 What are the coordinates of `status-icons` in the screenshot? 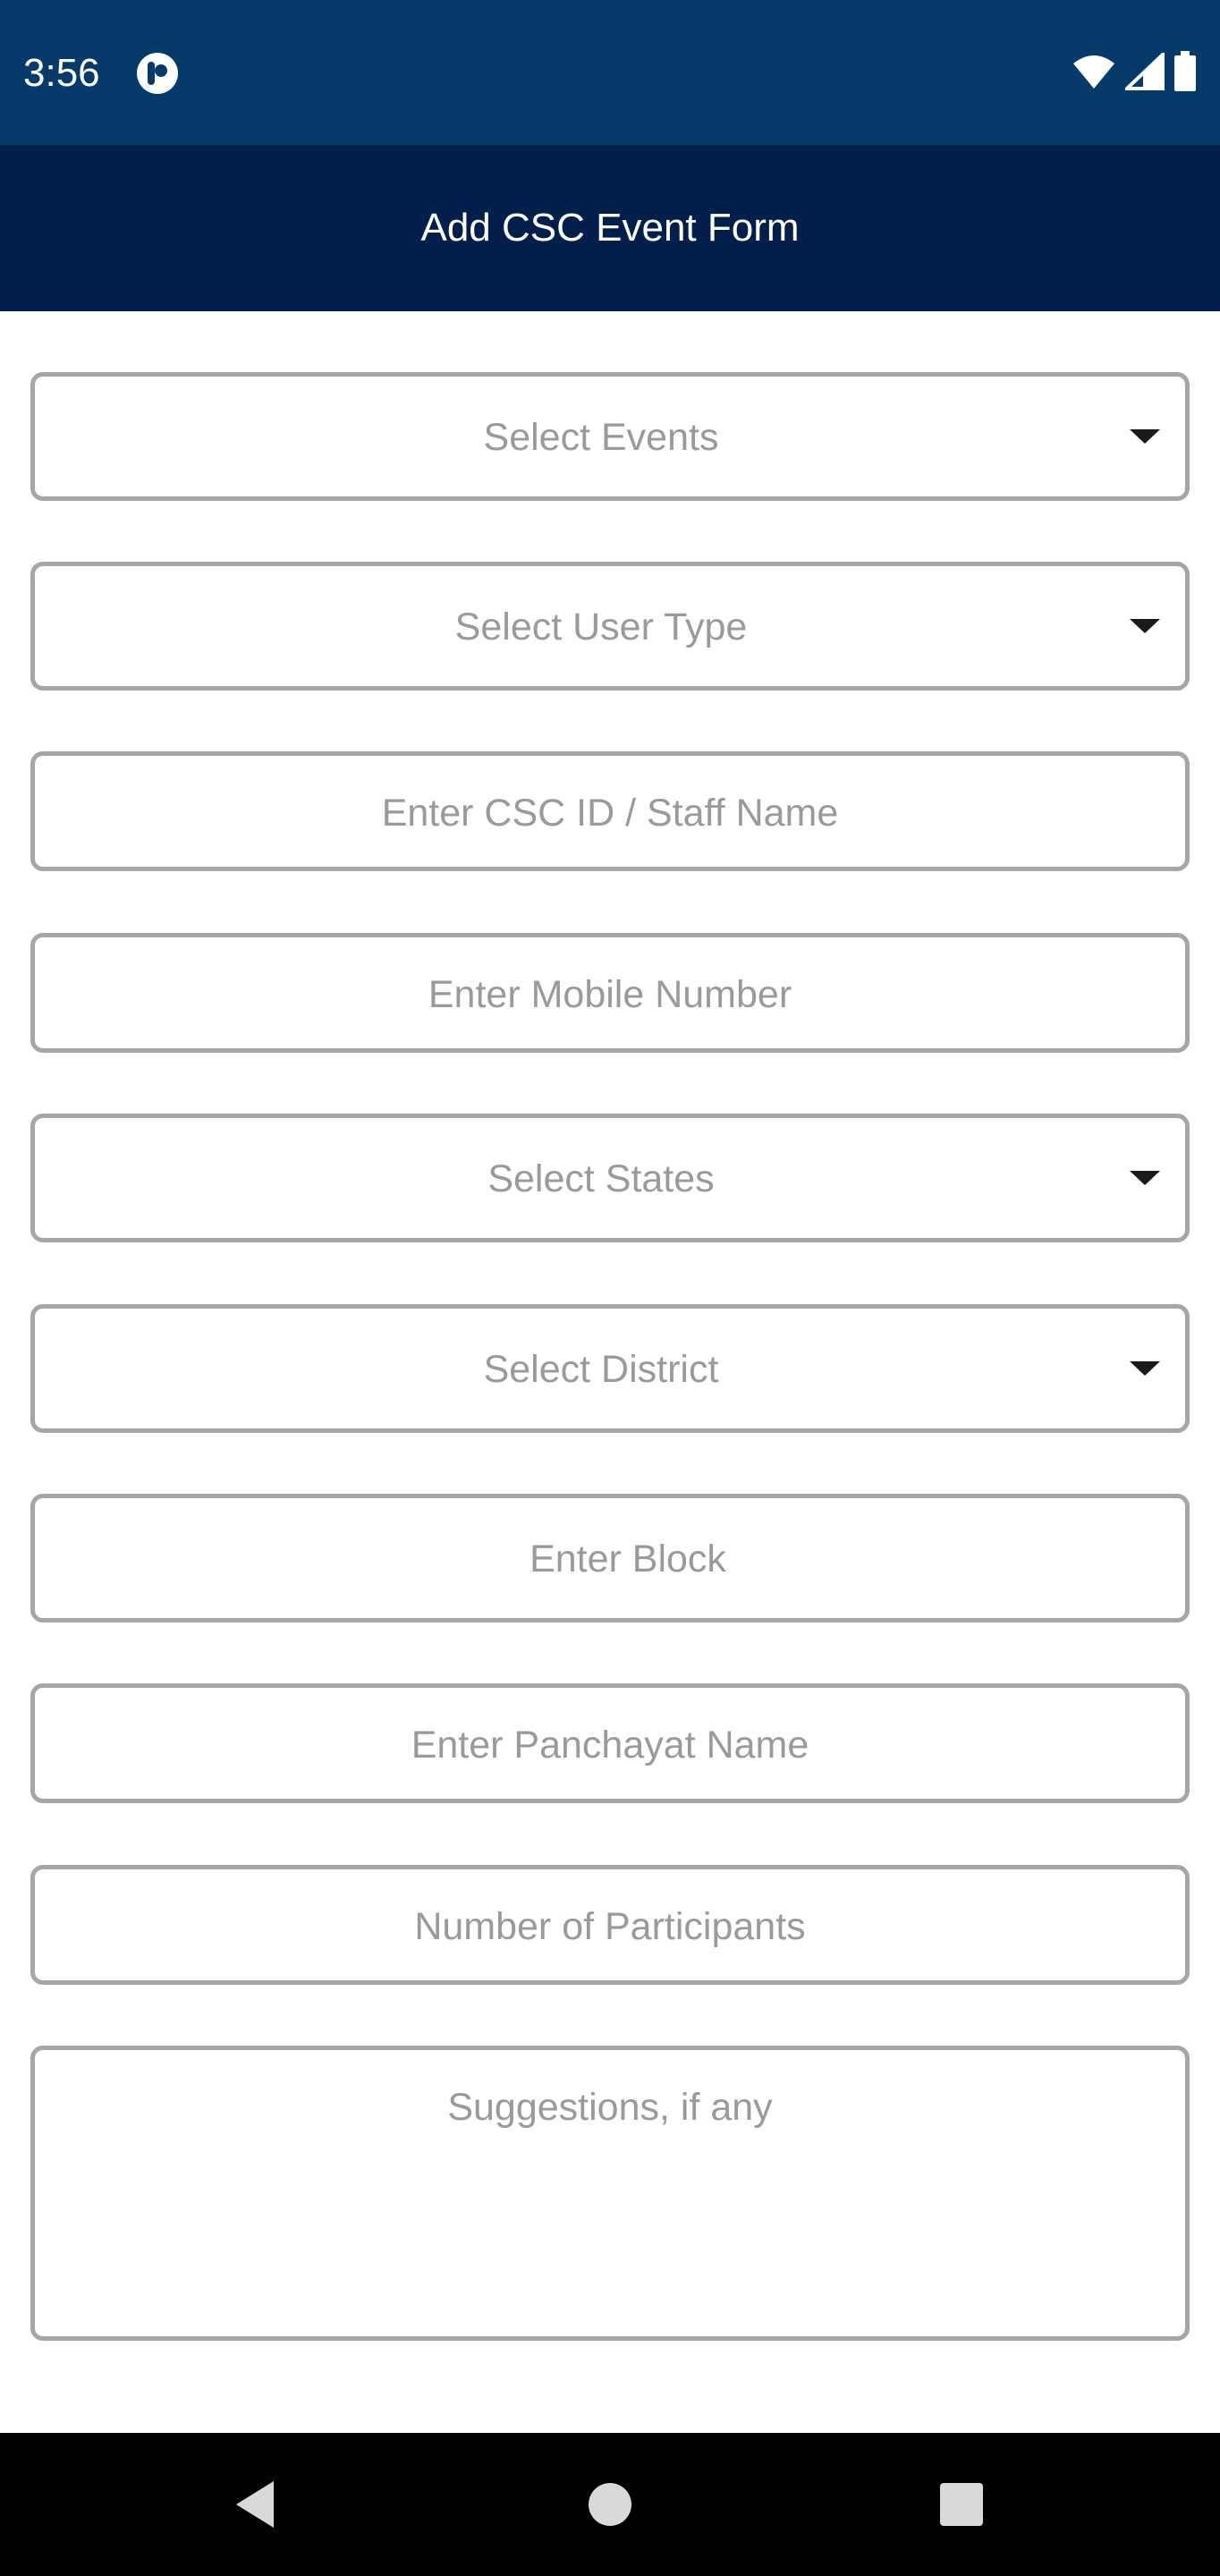 It's located at (1134, 73).